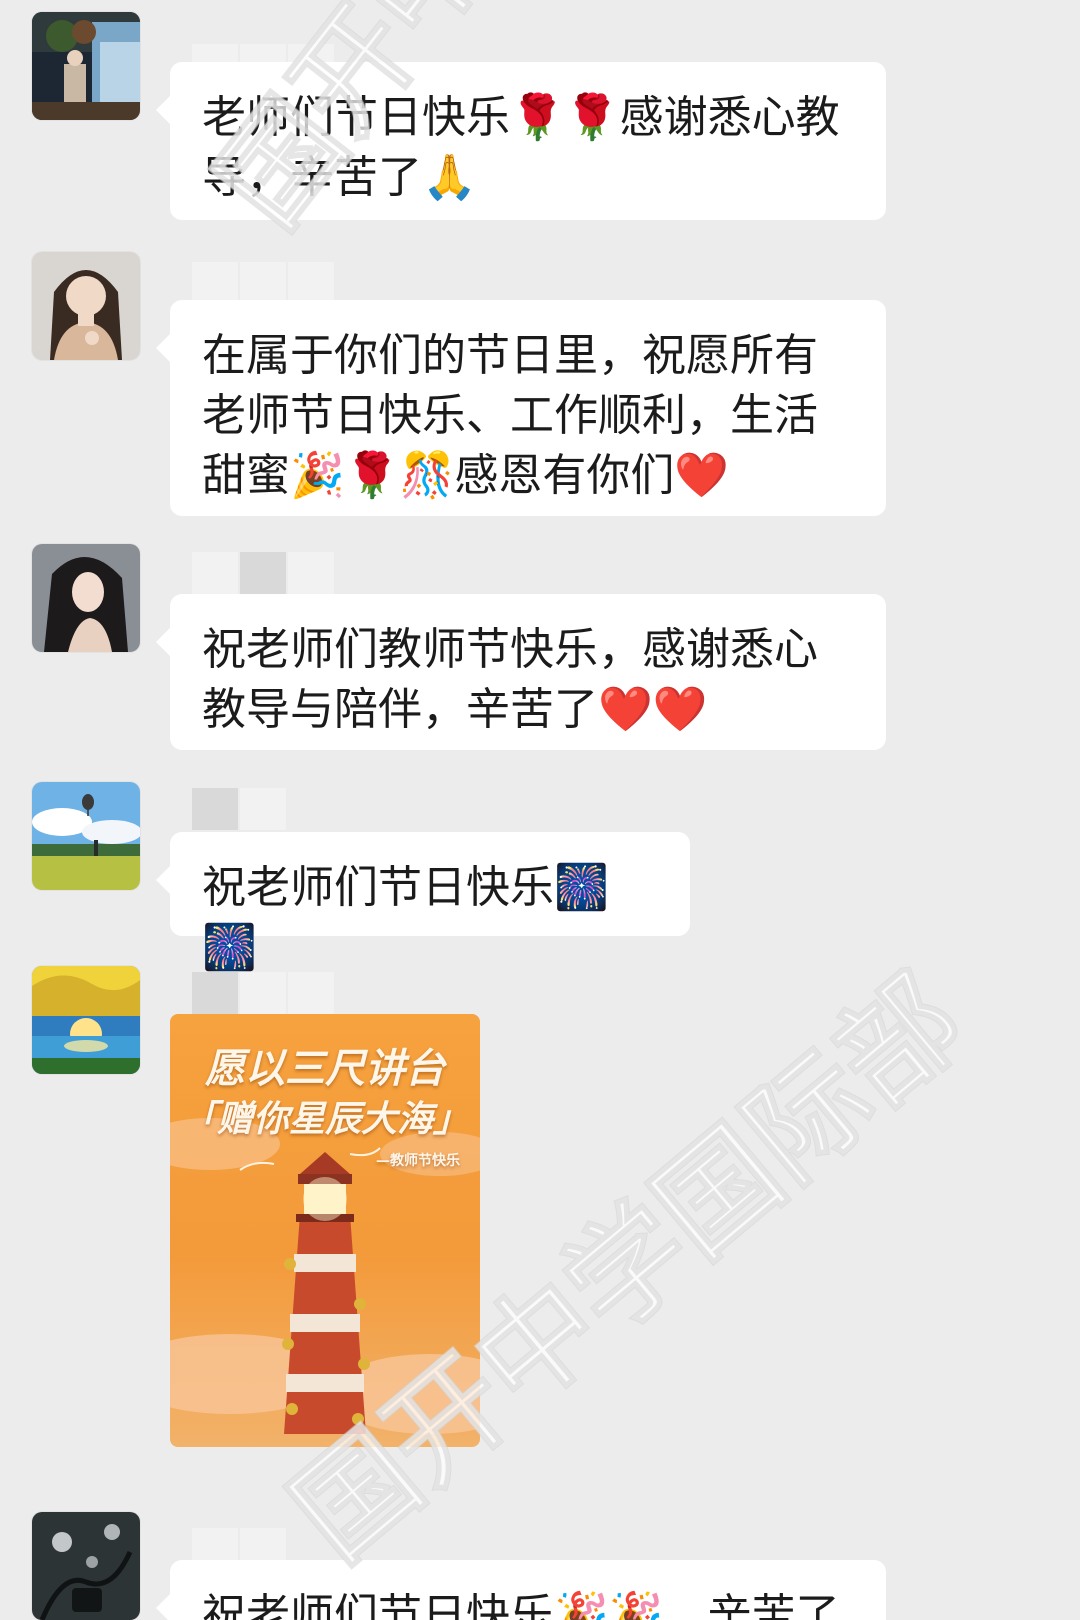 The height and width of the screenshot is (1620, 1080). I want to click on message-bubble: 祝老师们教师节快乐，感谢悉心教导与陪伴，辛苦了❤️❤️, so click(521, 672).